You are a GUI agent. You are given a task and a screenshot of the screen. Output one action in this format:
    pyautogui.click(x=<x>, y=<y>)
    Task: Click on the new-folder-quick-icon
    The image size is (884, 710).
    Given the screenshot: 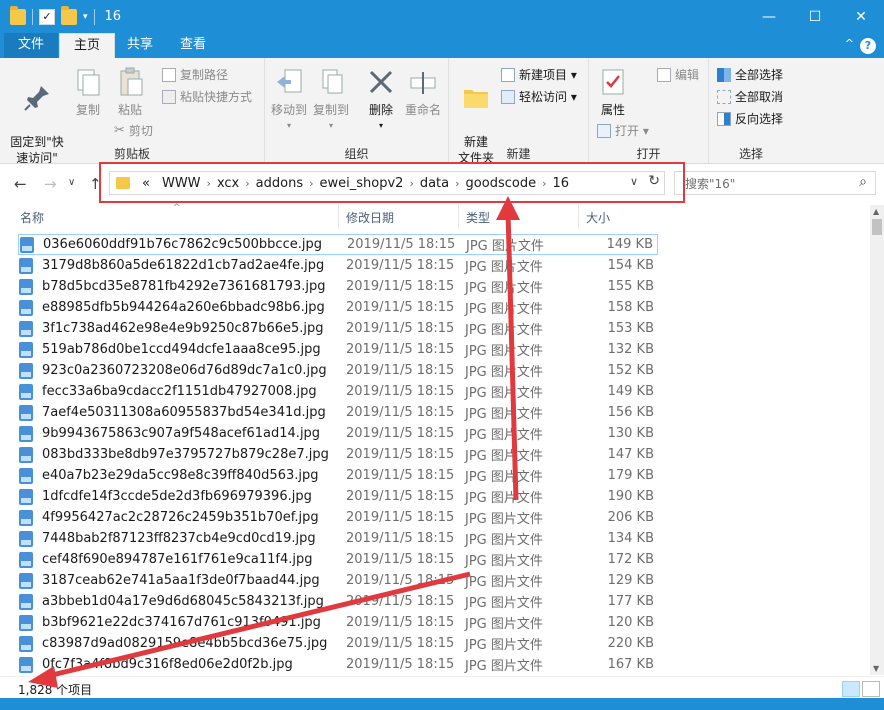 What is the action you would take?
    pyautogui.click(x=69, y=15)
    